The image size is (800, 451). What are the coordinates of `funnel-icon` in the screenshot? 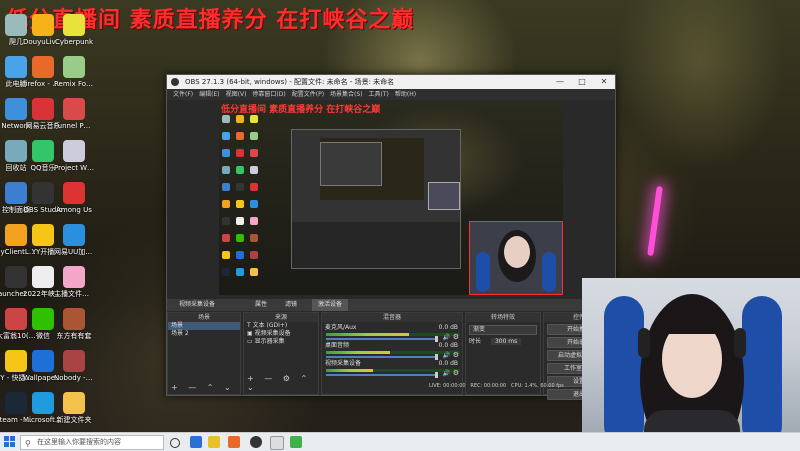 It's located at (74, 109).